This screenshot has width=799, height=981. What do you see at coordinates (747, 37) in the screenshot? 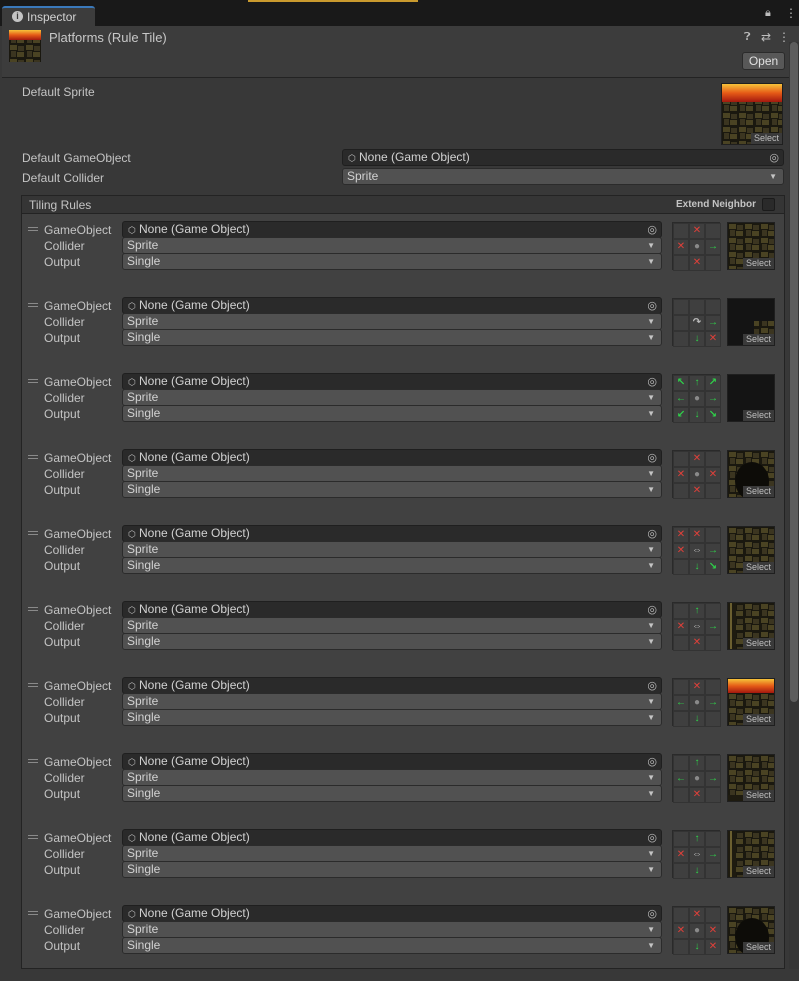
I see `help-icon: ❓︎` at bounding box center [747, 37].